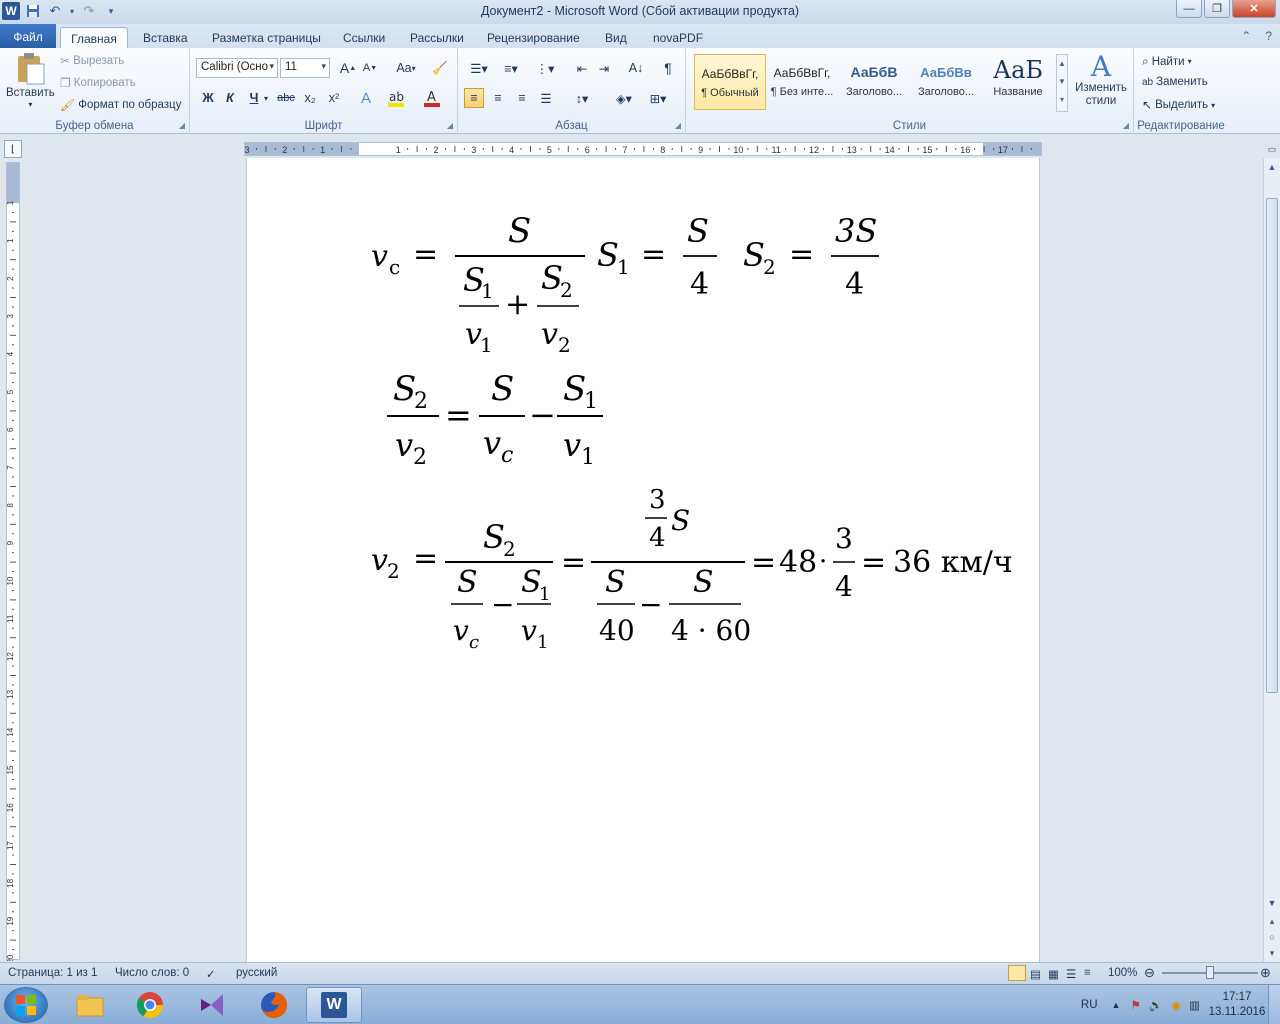 This screenshot has height=1024, width=1280. What do you see at coordinates (1272, 921) in the screenshot?
I see `previous-page-icon: ▴` at bounding box center [1272, 921].